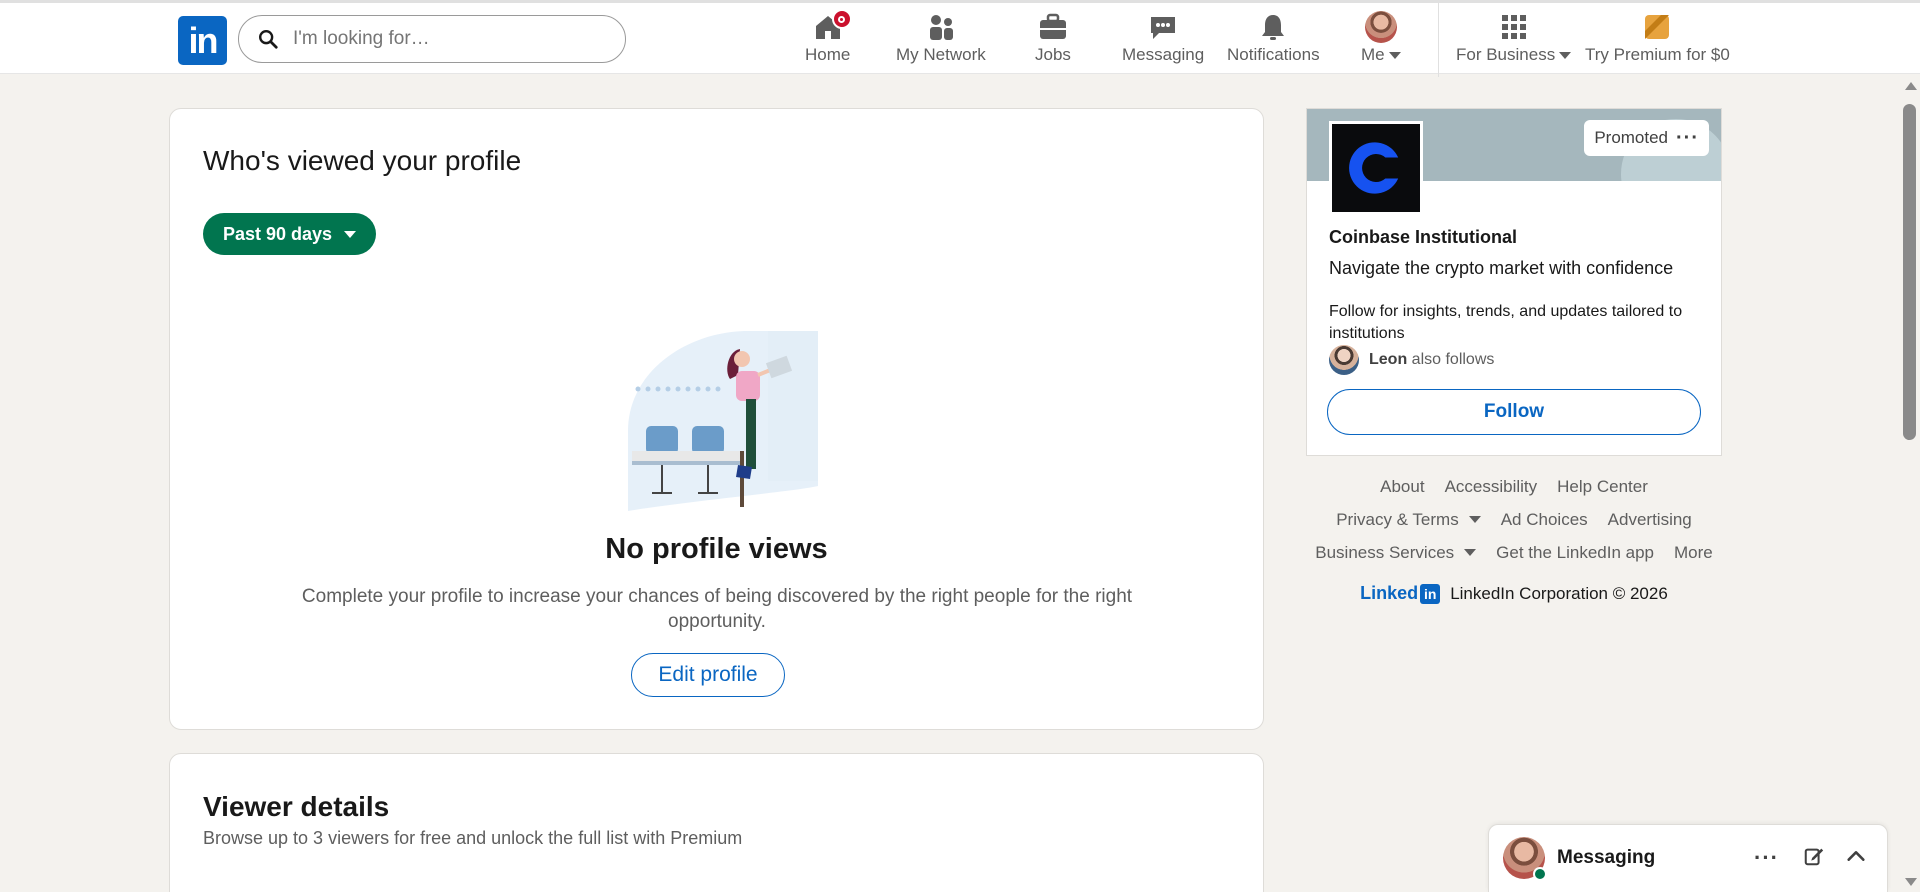 The height and width of the screenshot is (892, 1920). What do you see at coordinates (1814, 856) in the screenshot?
I see `compose-icon` at bounding box center [1814, 856].